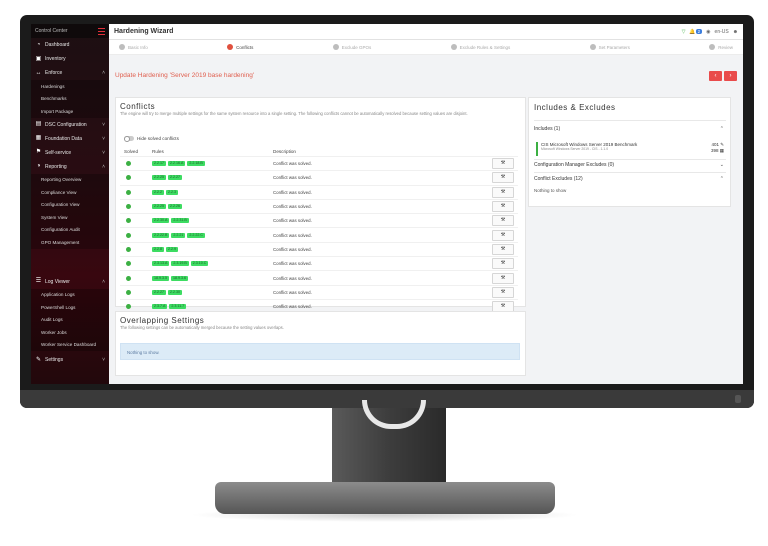 The image size is (768, 546). What do you see at coordinates (57, 45) in the screenshot?
I see `sidebar-item-label: Dashboard` at bounding box center [57, 45].